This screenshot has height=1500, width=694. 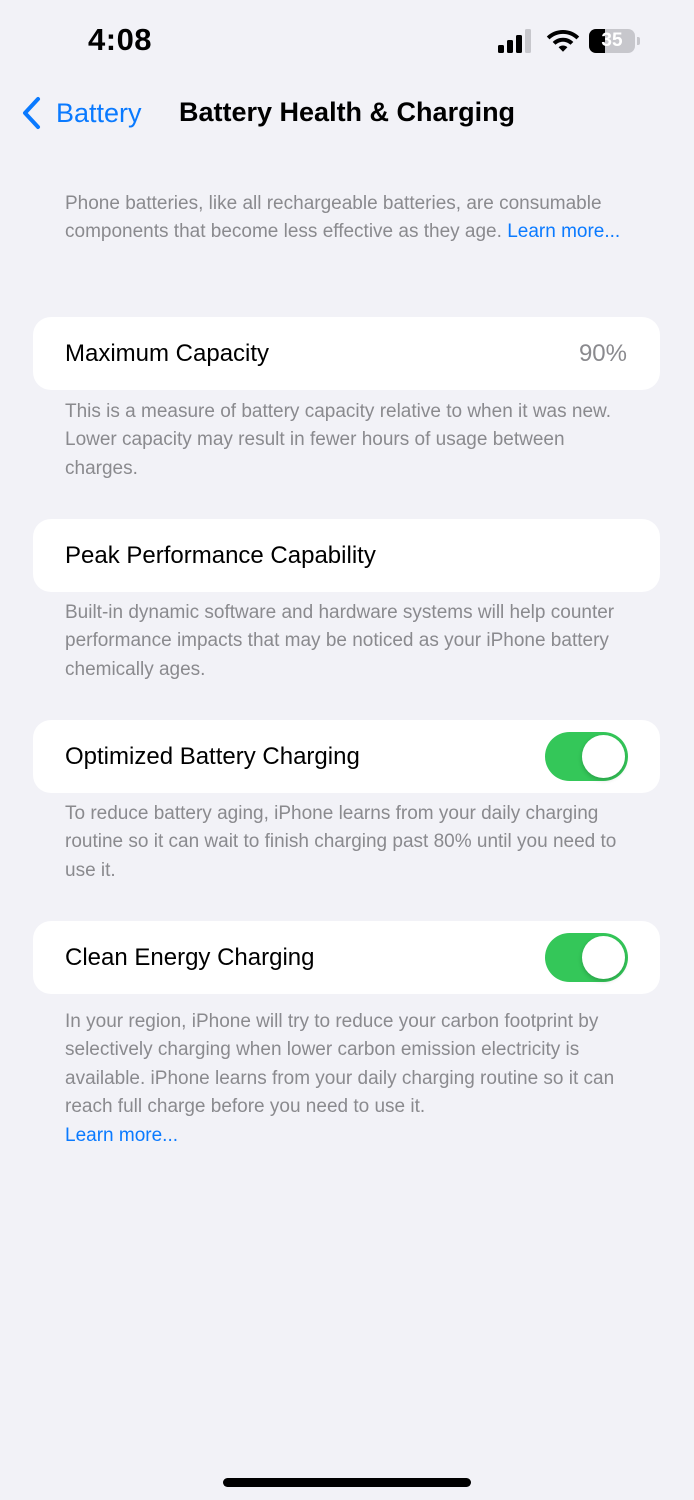 What do you see at coordinates (120, 39) in the screenshot?
I see `status-time: 4:08` at bounding box center [120, 39].